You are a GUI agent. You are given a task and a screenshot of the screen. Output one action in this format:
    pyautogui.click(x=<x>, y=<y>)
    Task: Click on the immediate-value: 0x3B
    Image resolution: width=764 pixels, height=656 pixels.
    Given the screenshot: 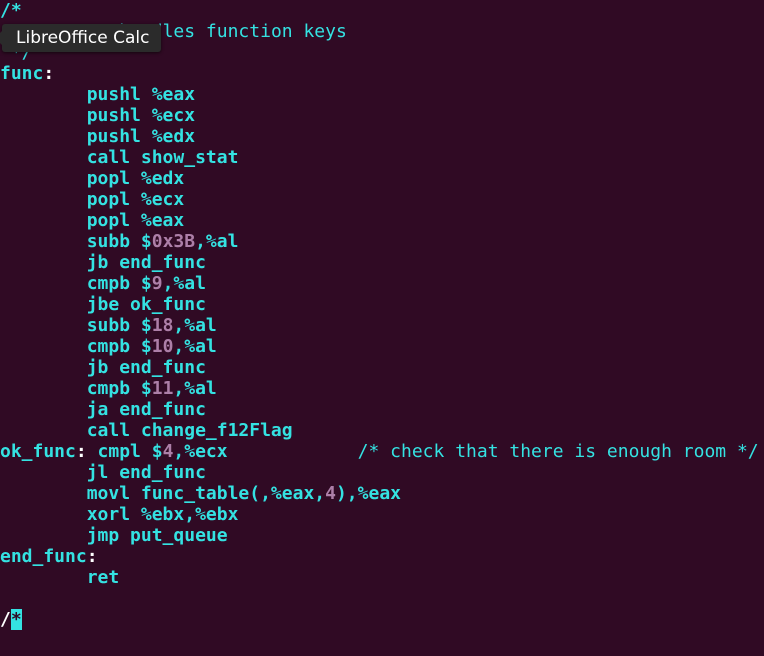 What is the action you would take?
    pyautogui.click(x=173, y=241)
    